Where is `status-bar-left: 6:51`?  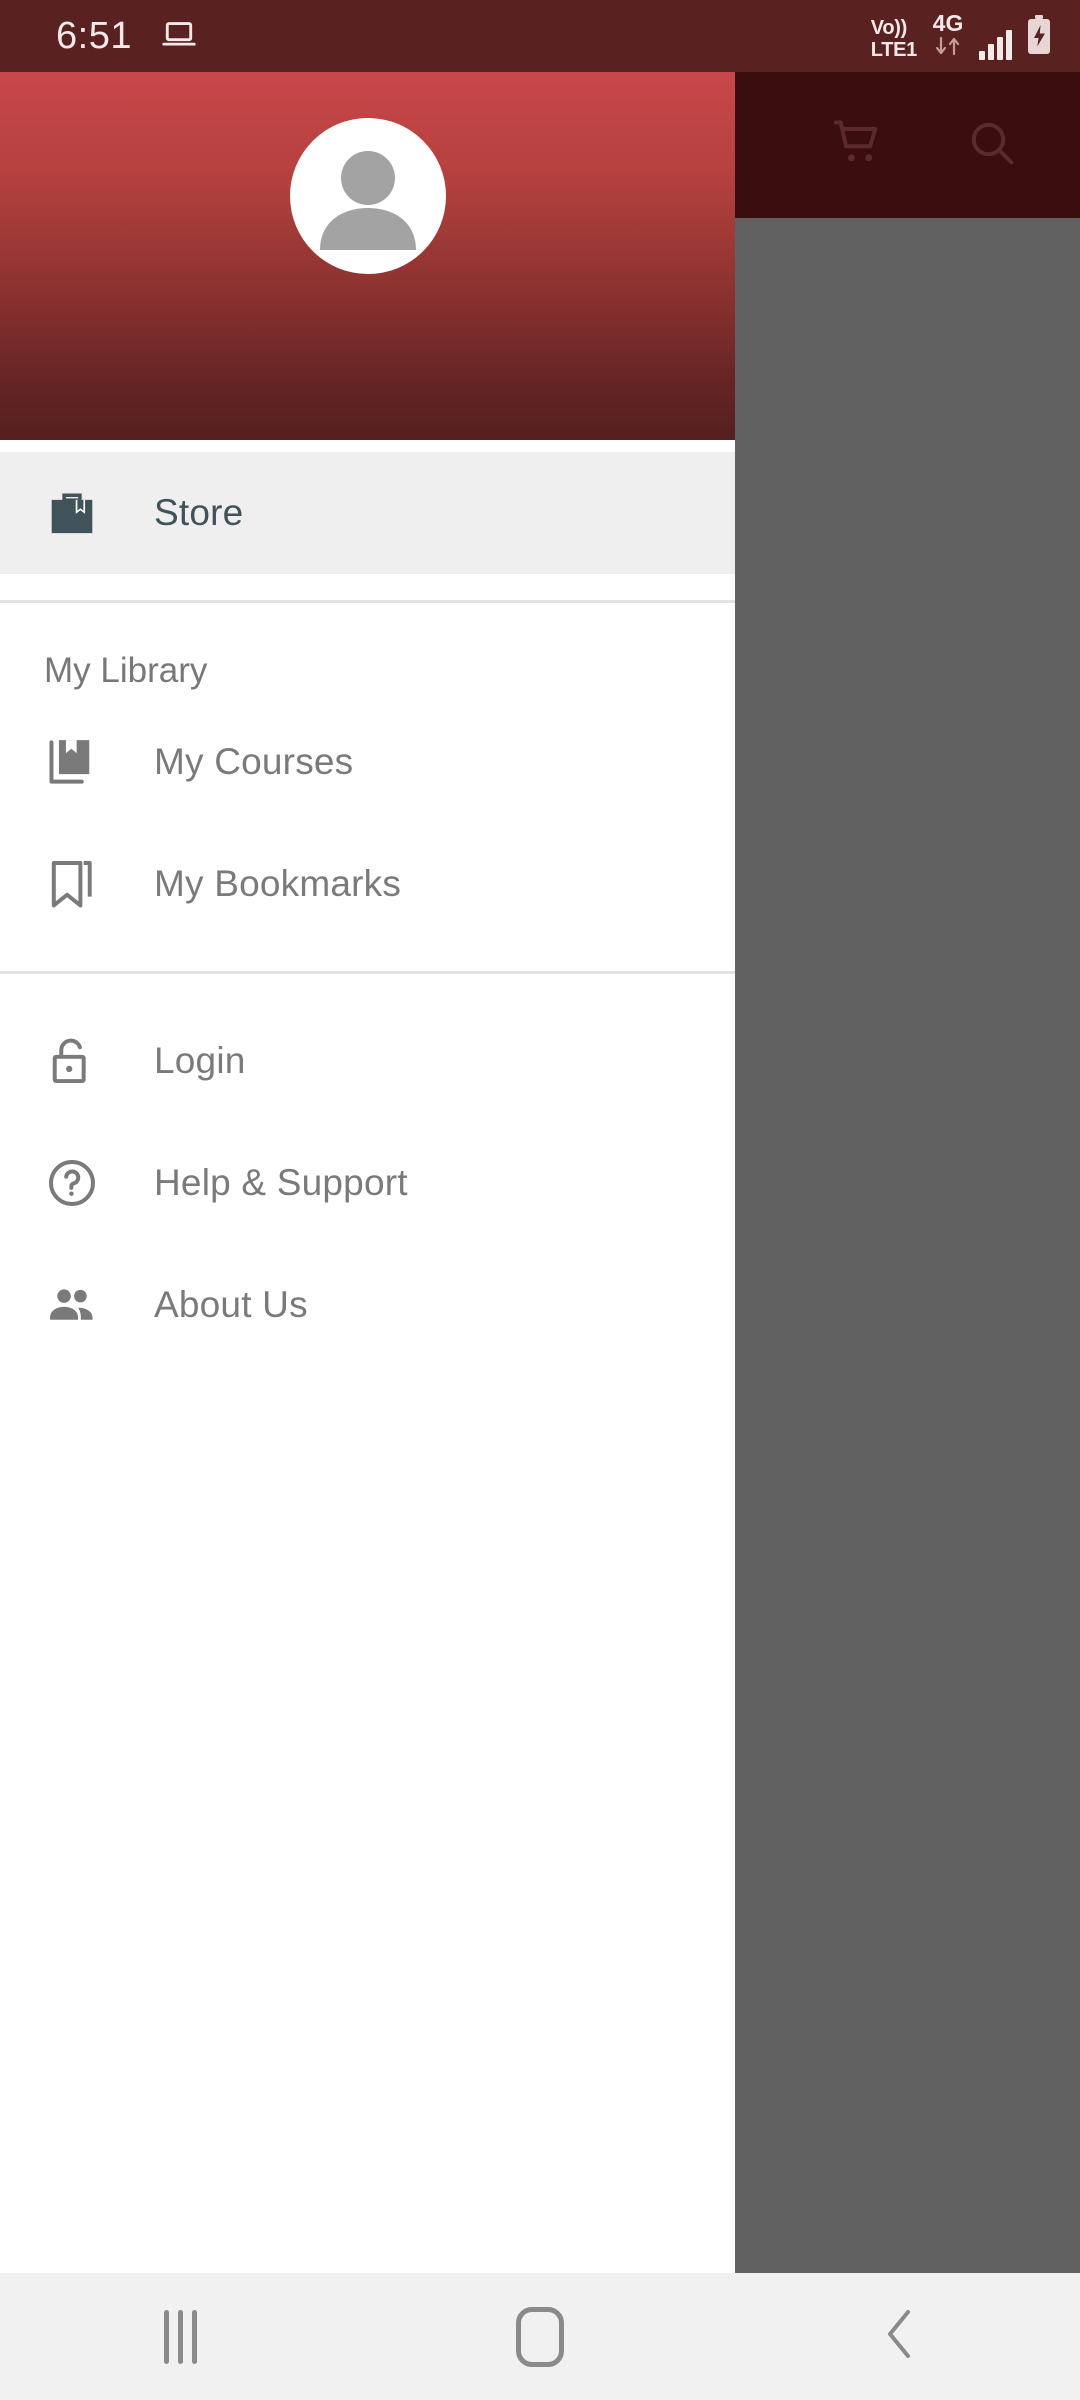 status-bar-left: 6:51 is located at coordinates (127, 36).